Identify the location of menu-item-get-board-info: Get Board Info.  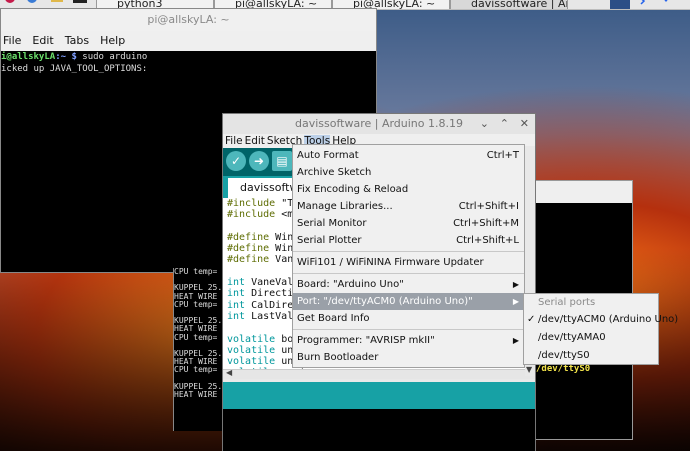
(408, 318).